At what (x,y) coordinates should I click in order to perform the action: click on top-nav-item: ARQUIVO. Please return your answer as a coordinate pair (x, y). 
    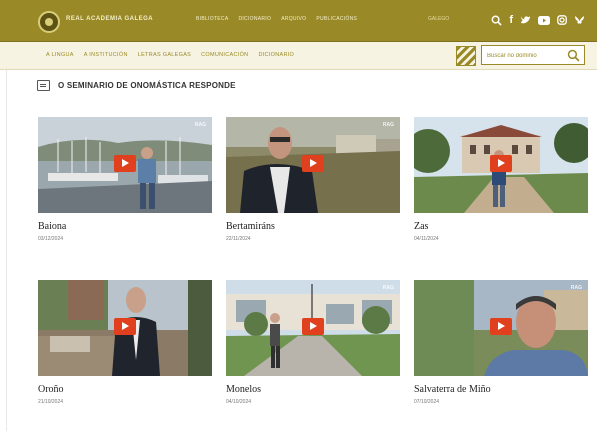
    Looking at the image, I should click on (293, 19).